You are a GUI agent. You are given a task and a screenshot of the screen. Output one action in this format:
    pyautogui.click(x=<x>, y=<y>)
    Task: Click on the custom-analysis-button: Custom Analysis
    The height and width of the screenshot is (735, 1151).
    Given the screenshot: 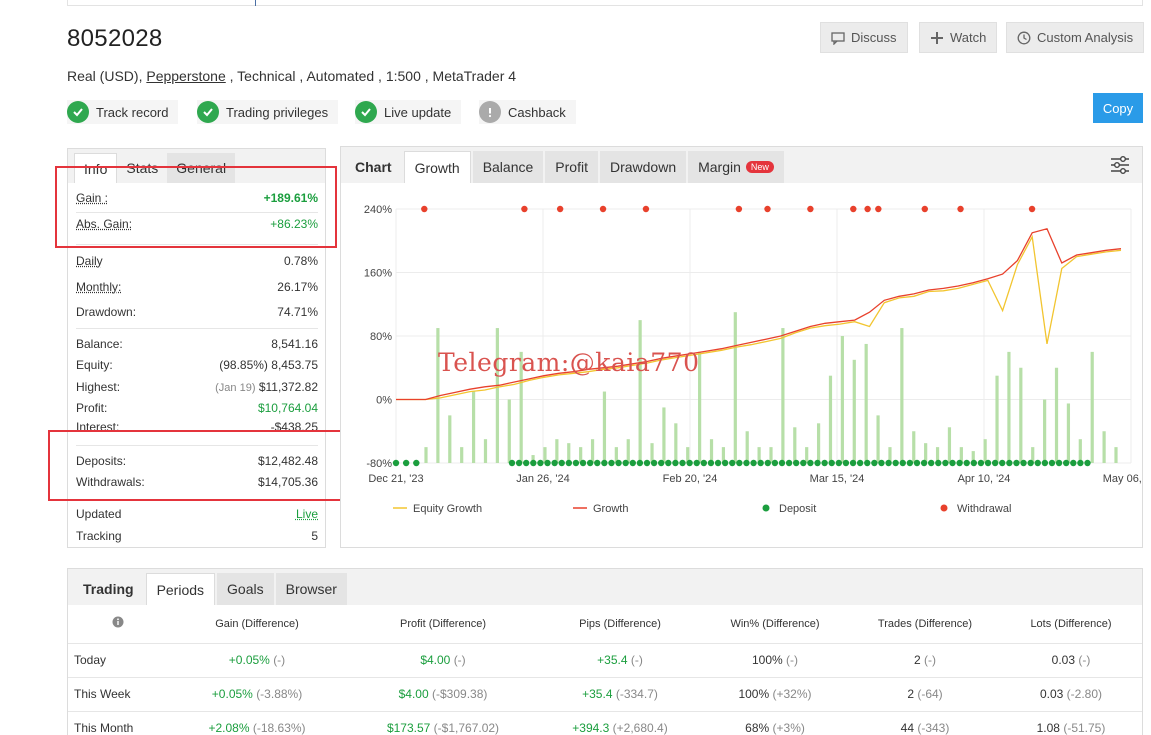 What is the action you would take?
    pyautogui.click(x=1075, y=37)
    